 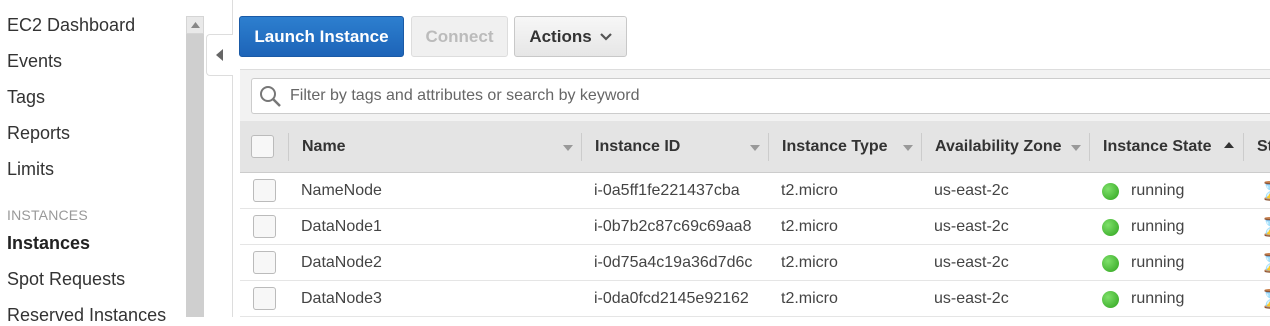 What do you see at coordinates (459, 36) in the screenshot?
I see `connect-button: Connect` at bounding box center [459, 36].